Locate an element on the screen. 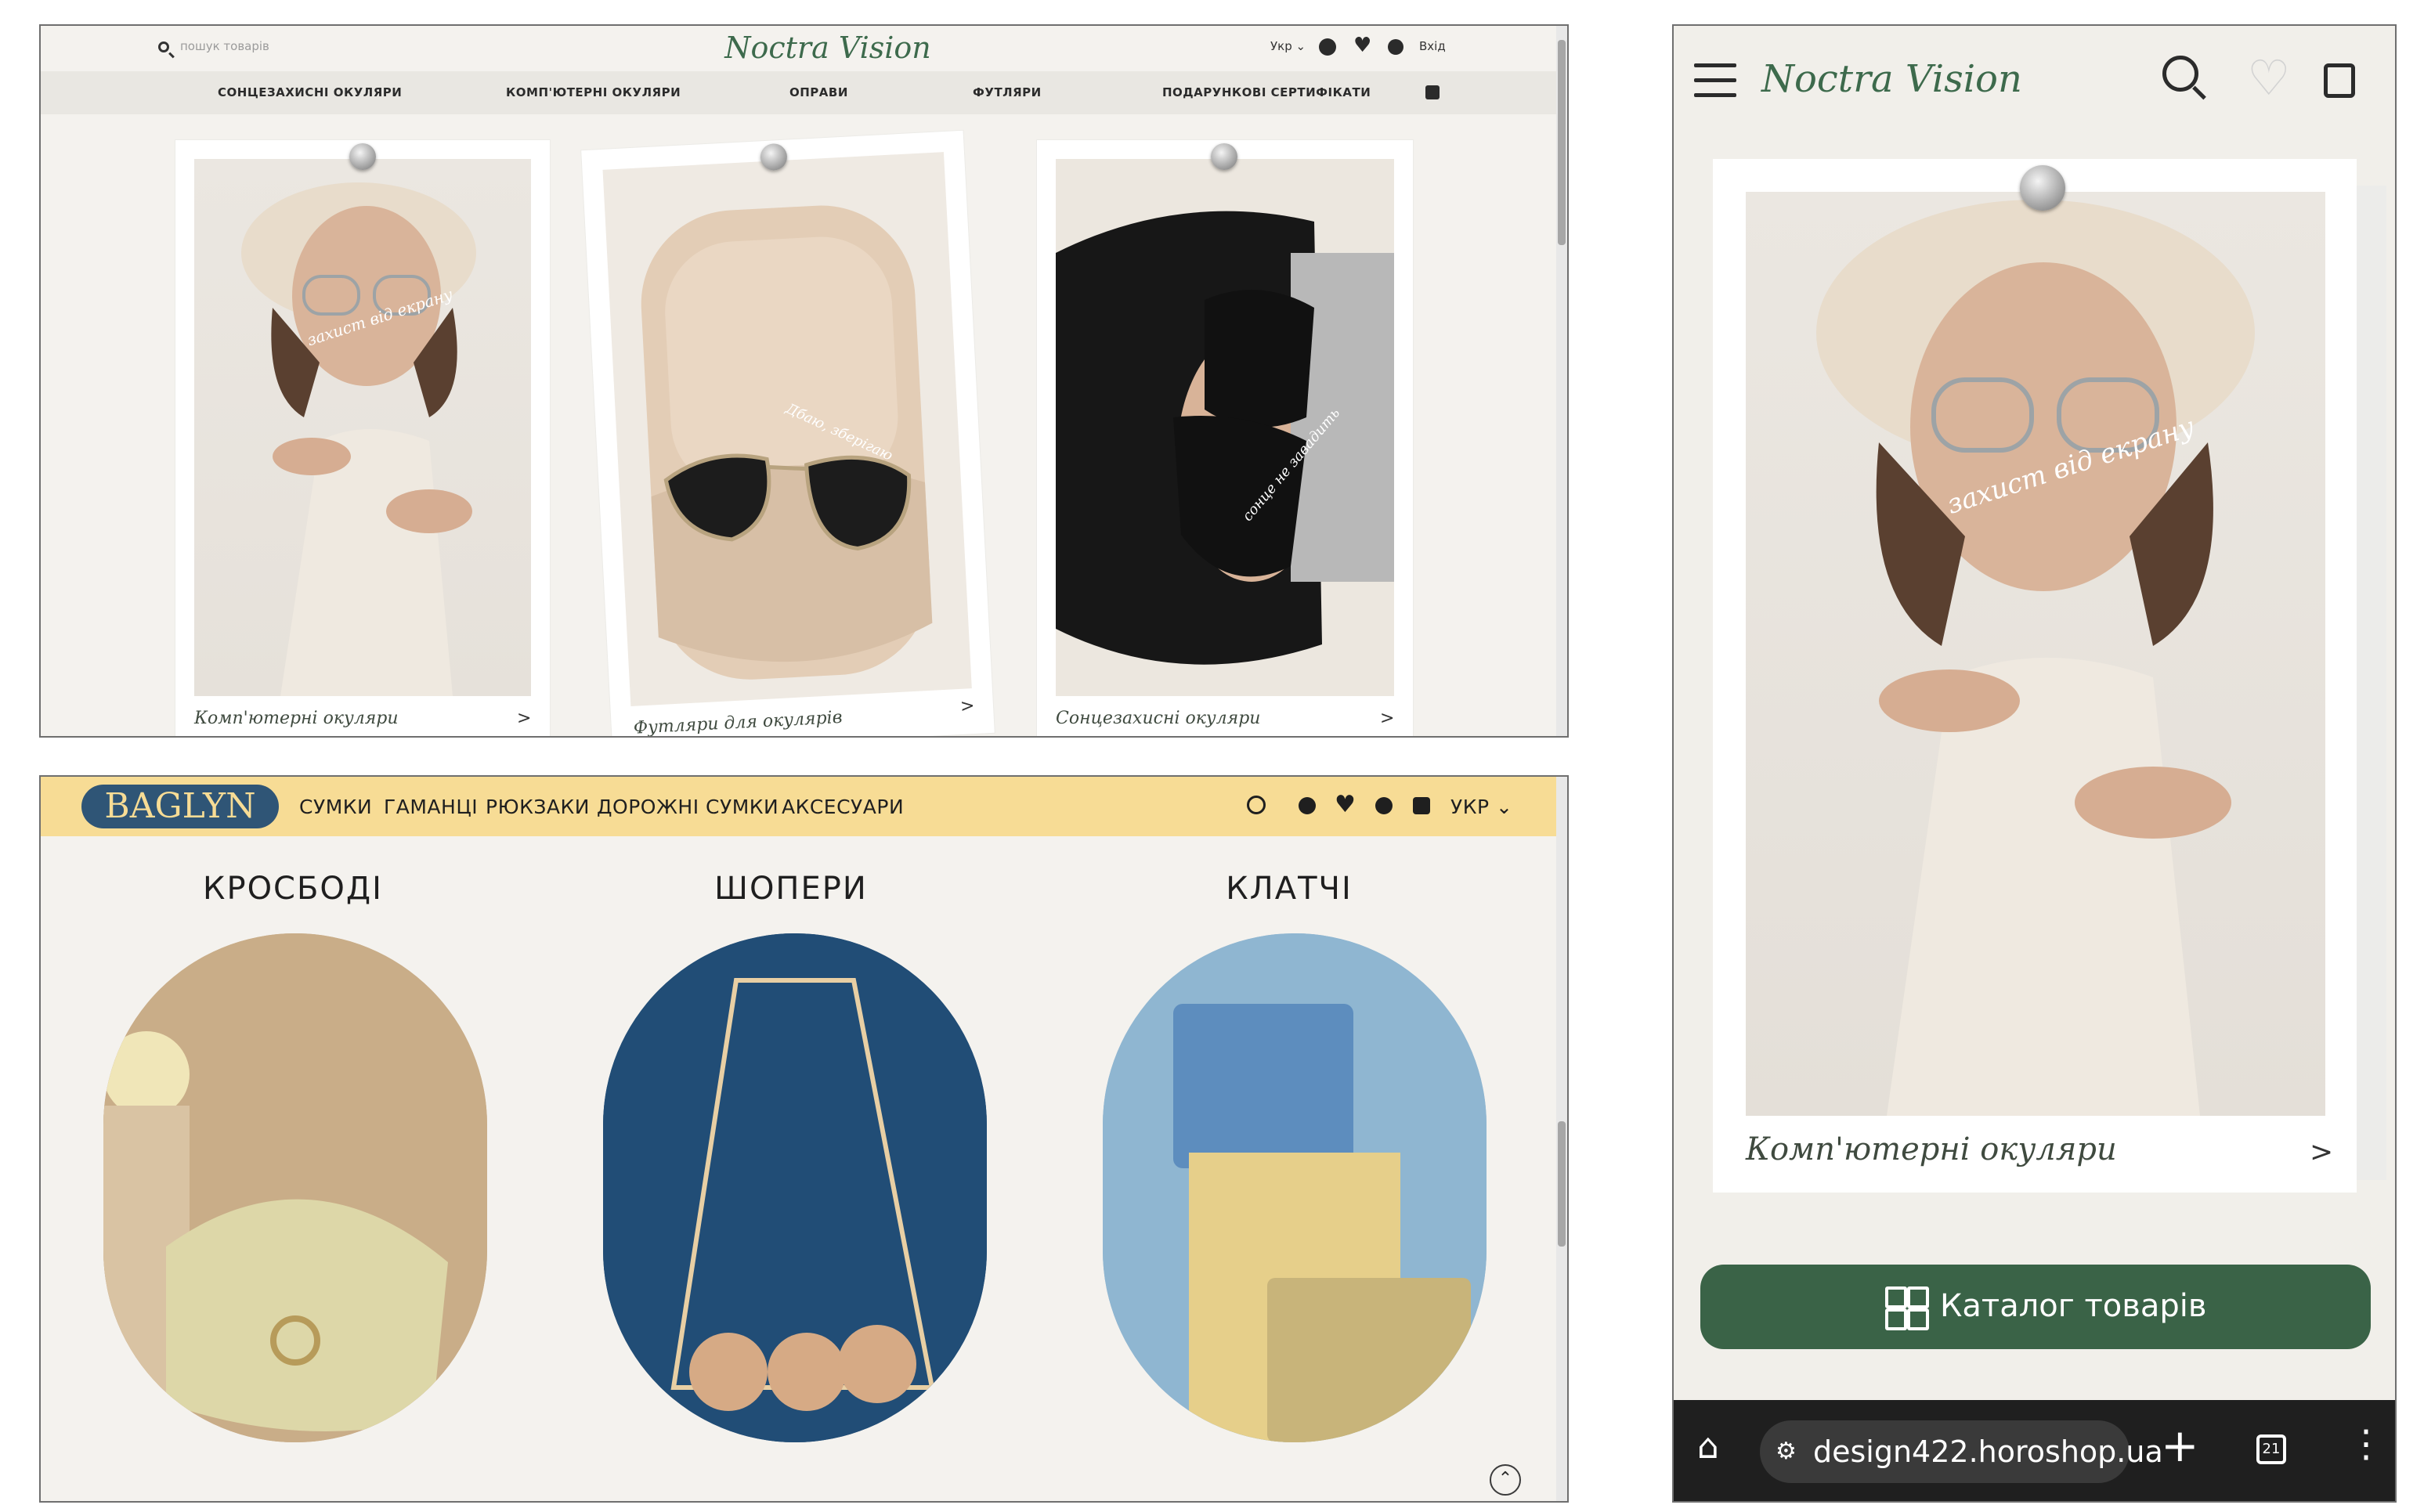 The width and height of the screenshot is (2424, 1512). net-bag-illustration is located at coordinates (795, 1187).